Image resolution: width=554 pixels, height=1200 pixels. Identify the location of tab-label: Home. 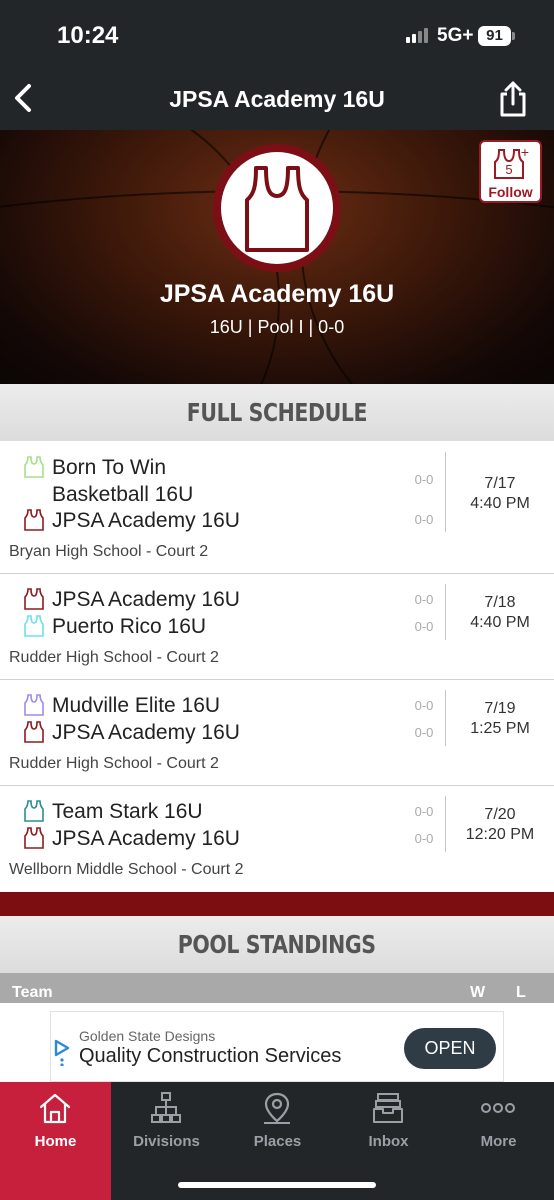
(55, 1141).